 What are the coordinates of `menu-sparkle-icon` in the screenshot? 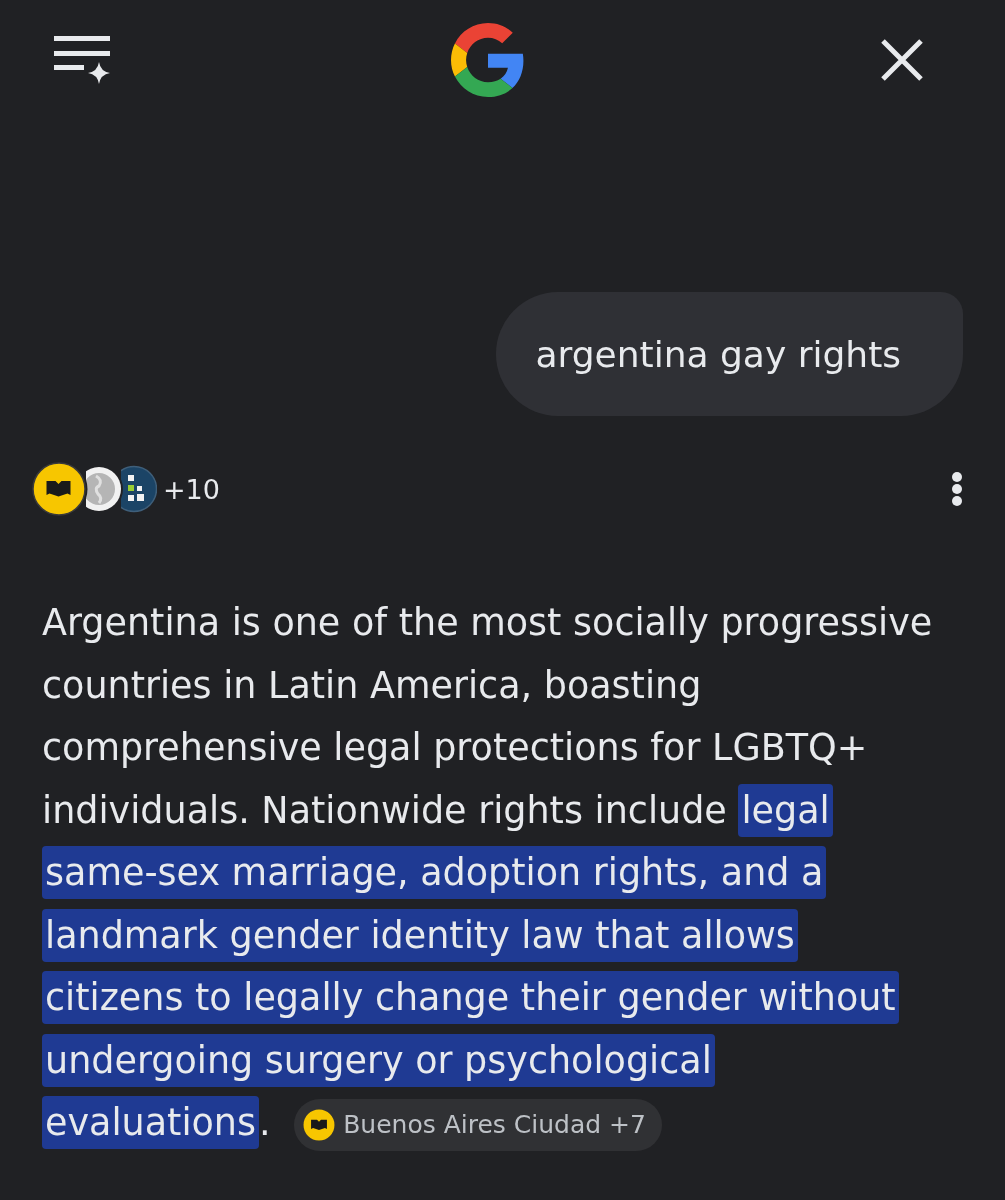 It's located at (82, 60).